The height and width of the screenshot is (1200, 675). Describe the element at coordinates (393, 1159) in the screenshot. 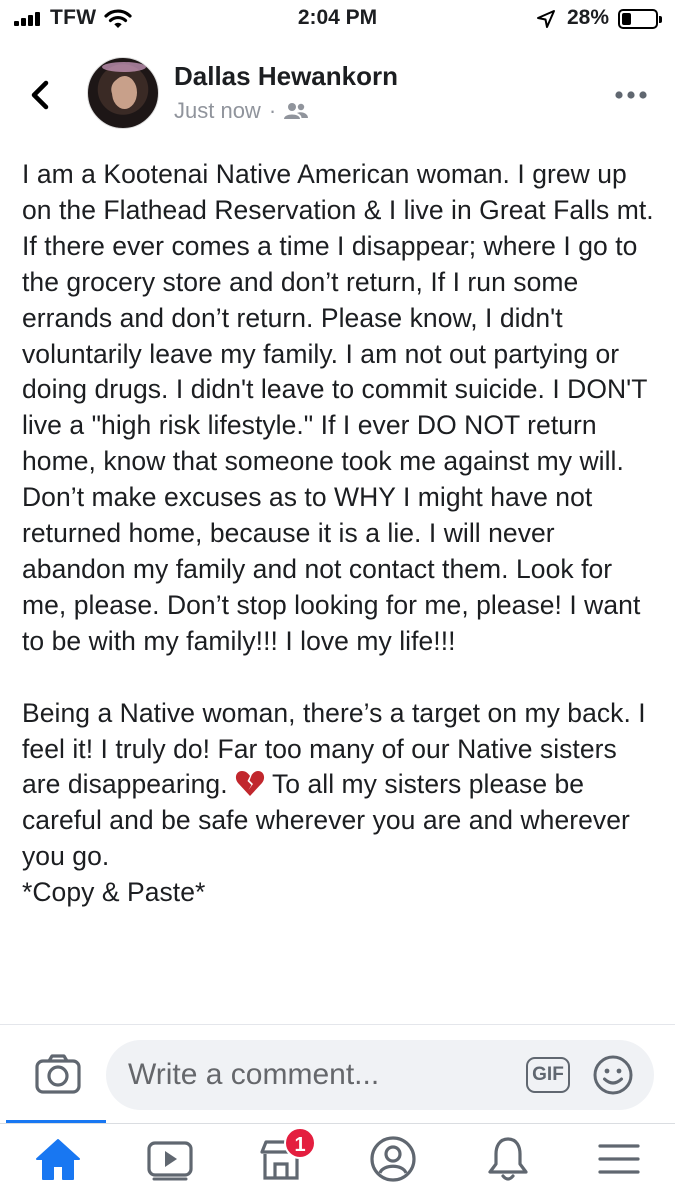

I see `profile-icon` at that location.